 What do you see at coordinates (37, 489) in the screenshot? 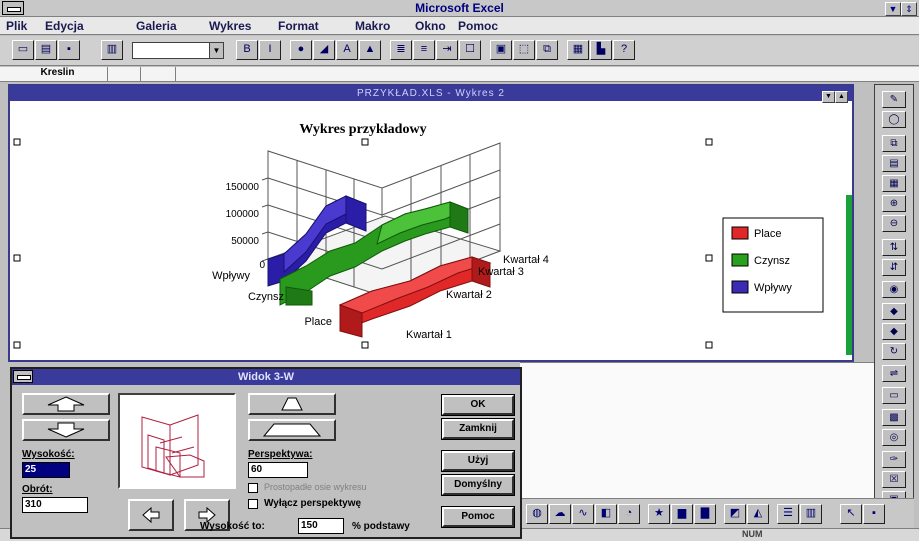
I see `rotation-label: Obrót:` at bounding box center [37, 489].